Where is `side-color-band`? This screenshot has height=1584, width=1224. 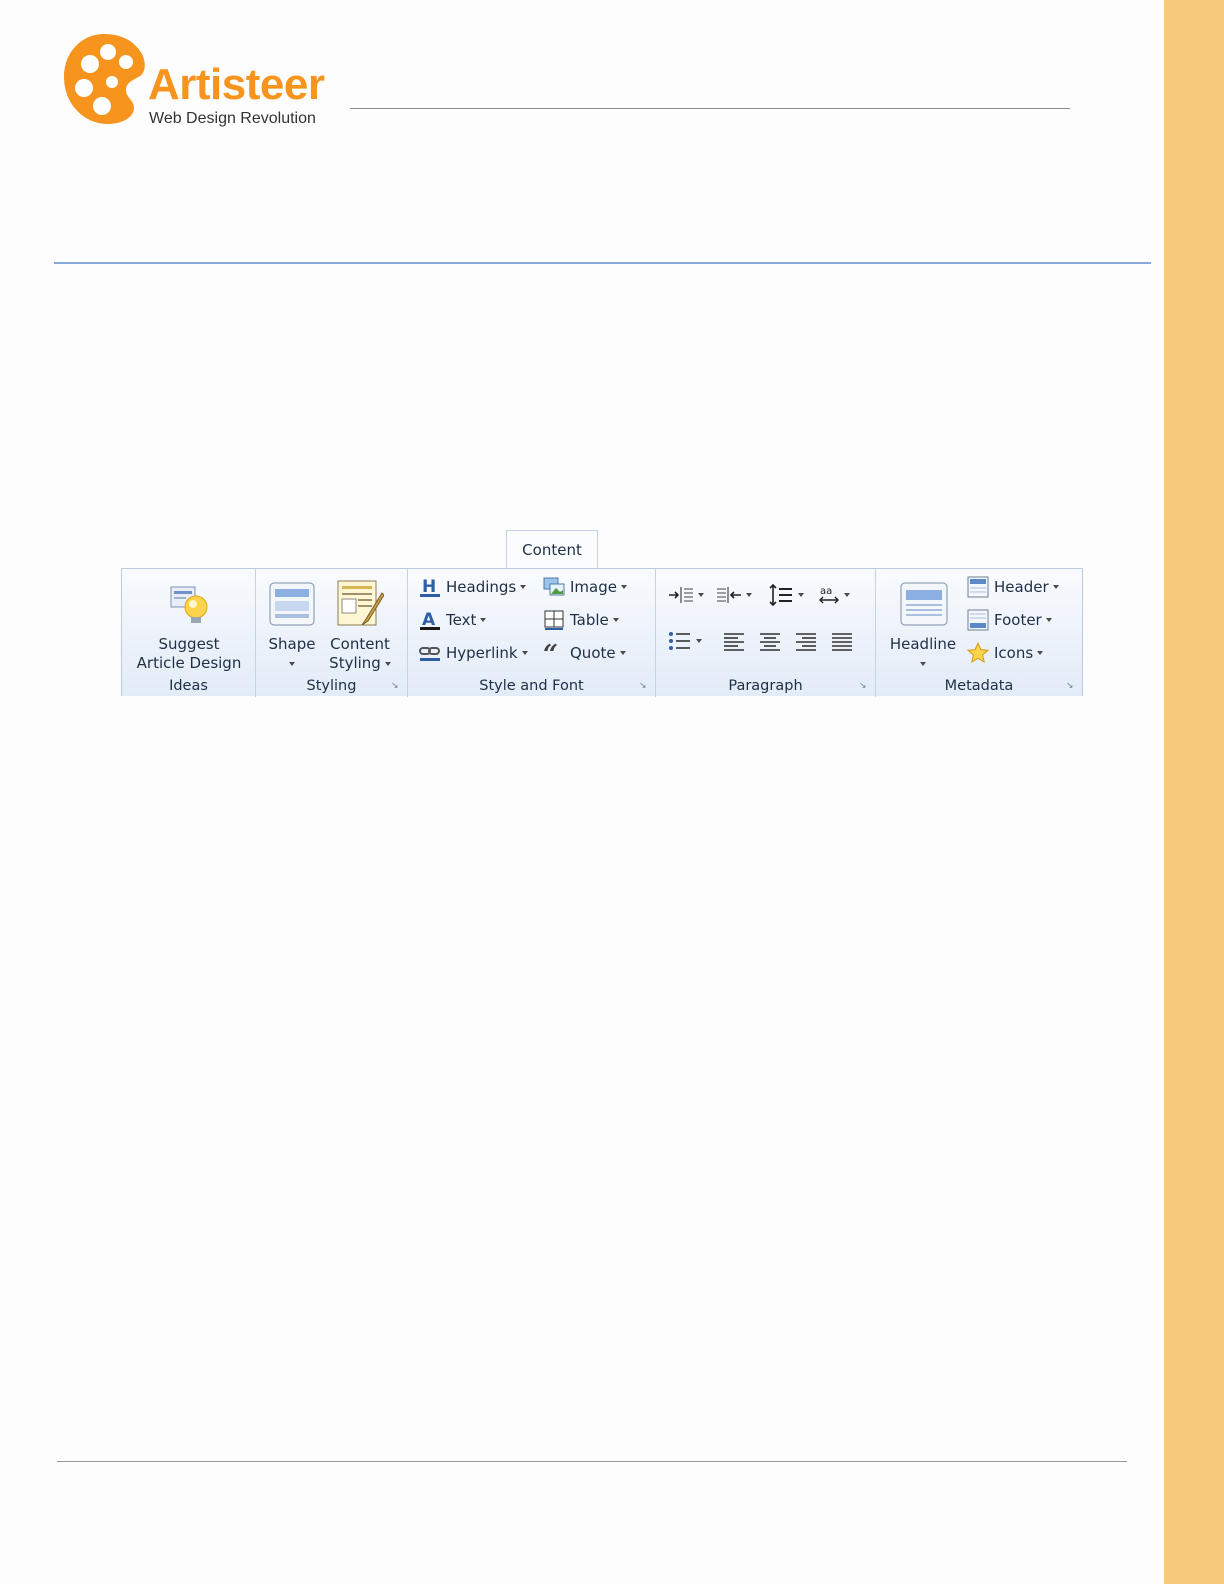
side-color-band is located at coordinates (1194, 792).